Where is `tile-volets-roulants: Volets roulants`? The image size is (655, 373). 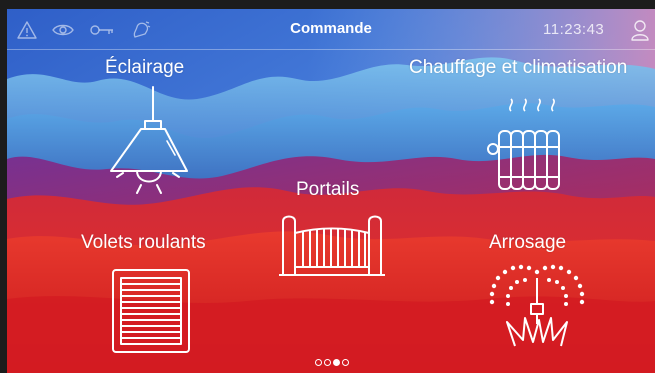 tile-volets-roulants: Volets roulants is located at coordinates (157, 300).